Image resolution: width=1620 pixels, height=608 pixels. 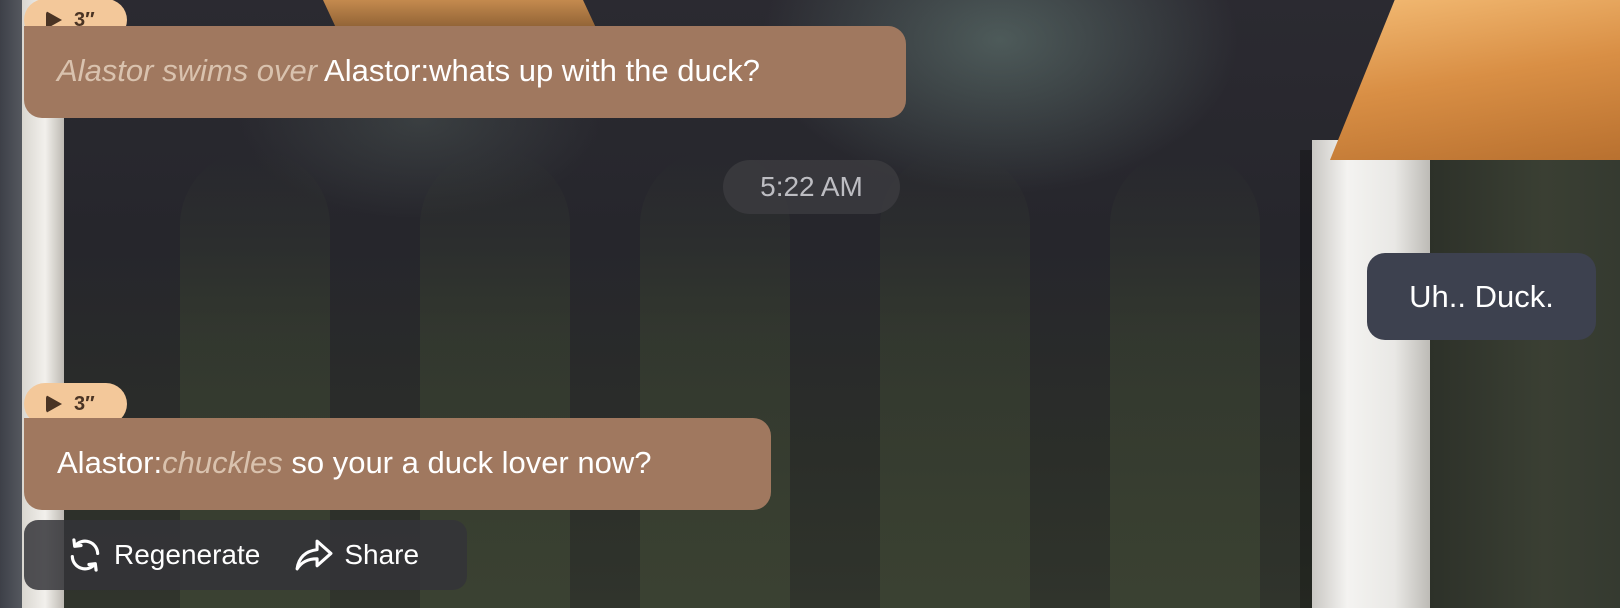 What do you see at coordinates (187, 70) in the screenshot?
I see `roleplay-action-text: Alastor swims over` at bounding box center [187, 70].